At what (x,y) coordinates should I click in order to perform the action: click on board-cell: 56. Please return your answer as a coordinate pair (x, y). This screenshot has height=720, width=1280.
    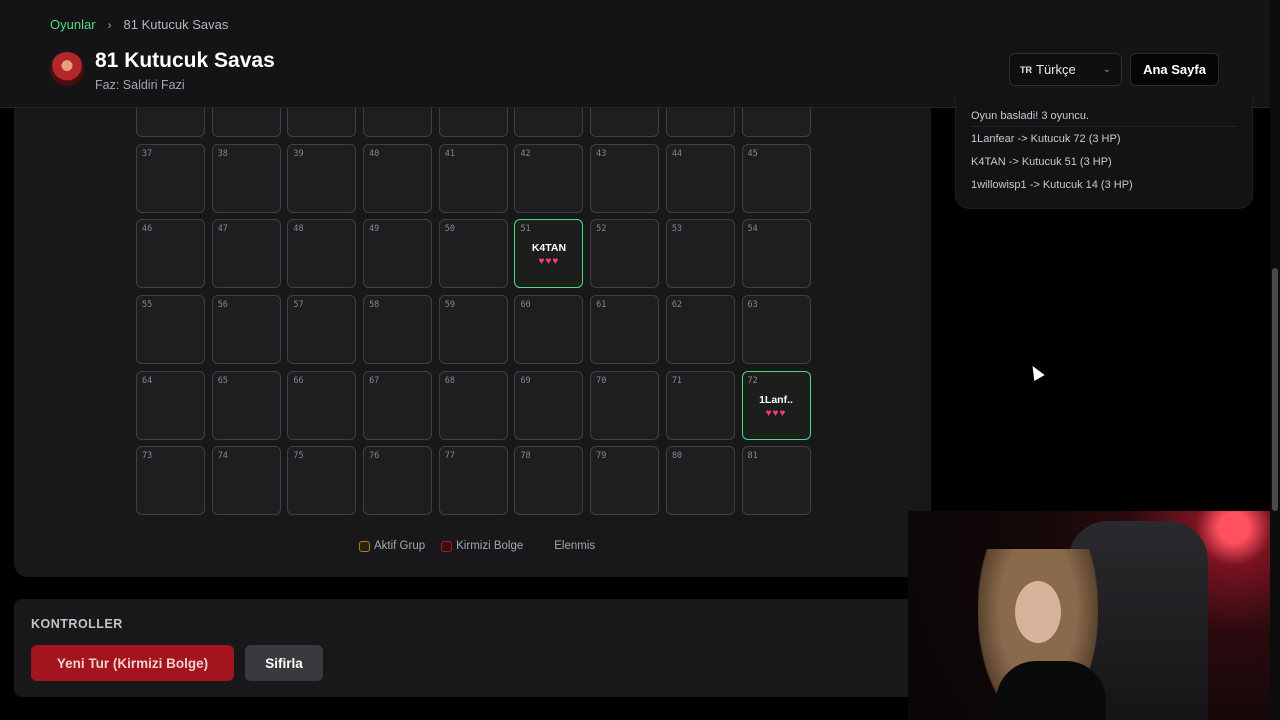
    Looking at the image, I should click on (246, 330).